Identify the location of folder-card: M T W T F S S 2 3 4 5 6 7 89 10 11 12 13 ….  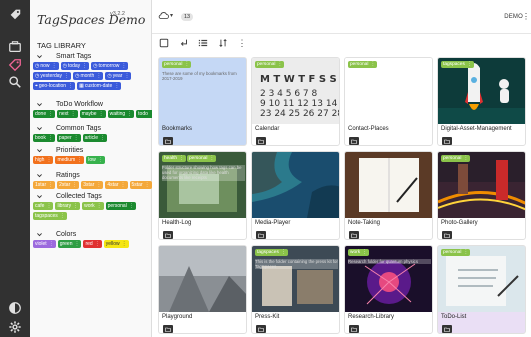
(295, 101).